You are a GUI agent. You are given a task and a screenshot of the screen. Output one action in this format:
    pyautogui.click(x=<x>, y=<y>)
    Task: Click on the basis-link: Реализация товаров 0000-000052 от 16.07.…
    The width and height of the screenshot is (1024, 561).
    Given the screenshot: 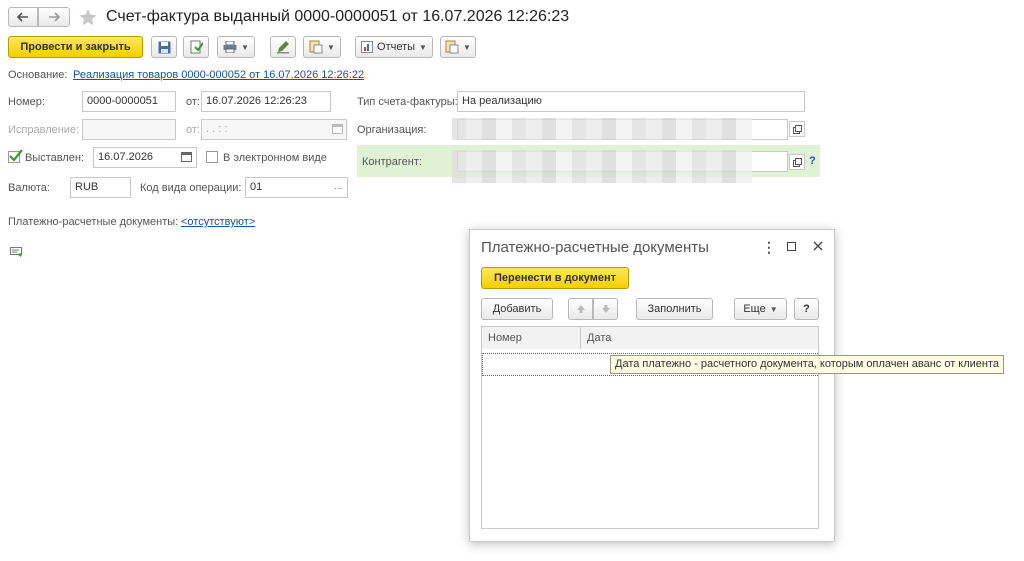 What is the action you would take?
    pyautogui.click(x=218, y=75)
    